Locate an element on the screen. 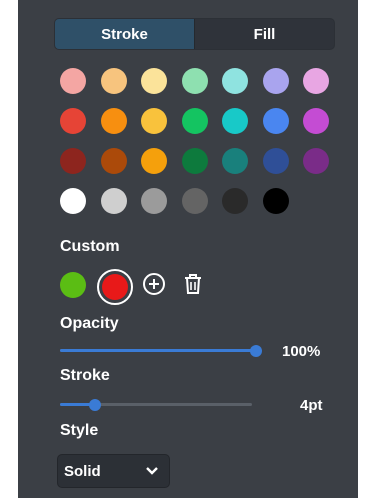  trash-icon is located at coordinates (193, 284).